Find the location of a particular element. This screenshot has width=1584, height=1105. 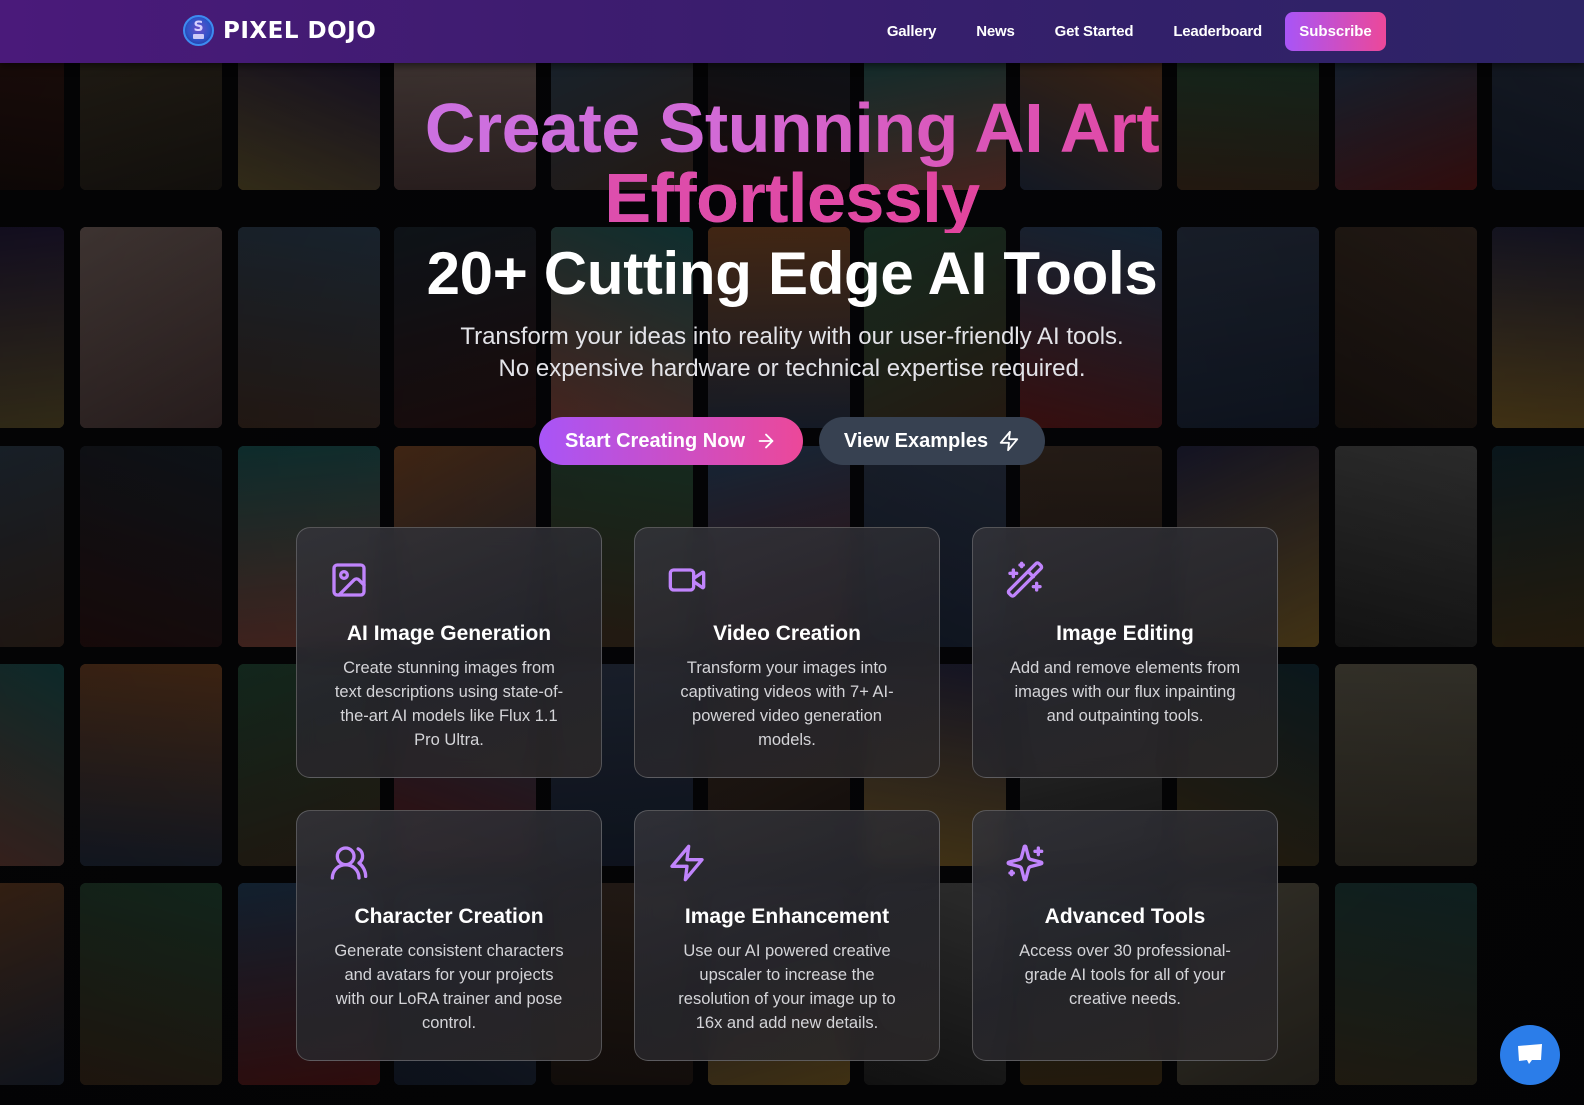

start-creating-label: Start Creating Now is located at coordinates (655, 440).